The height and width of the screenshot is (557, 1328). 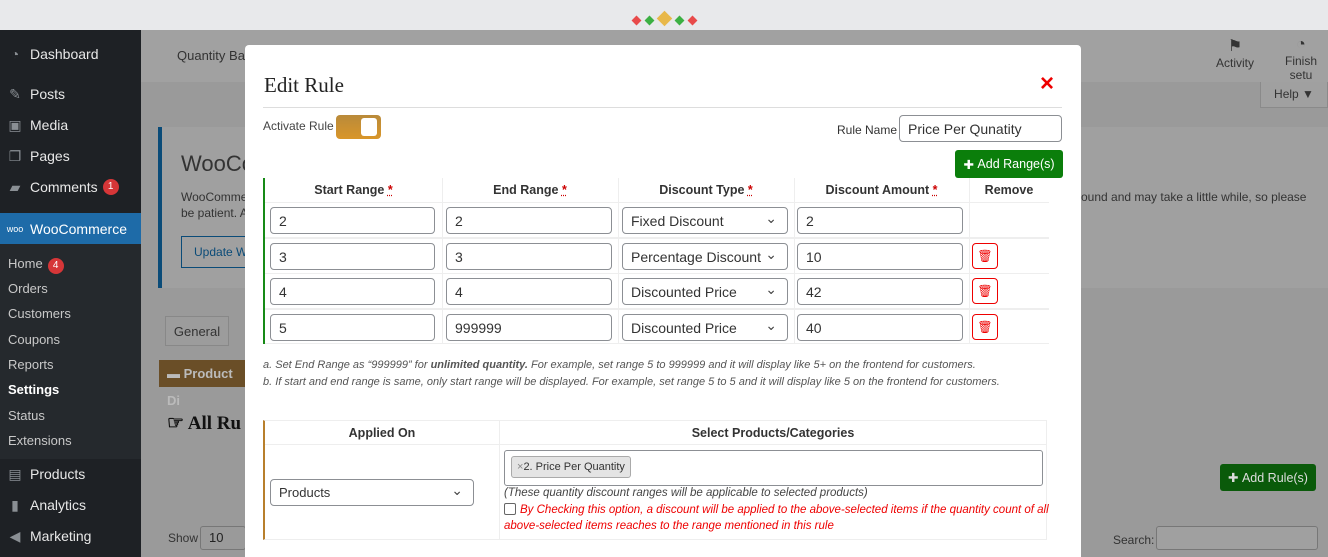 I want to click on col-discount-amount: Discount Amount *, so click(x=881, y=190).